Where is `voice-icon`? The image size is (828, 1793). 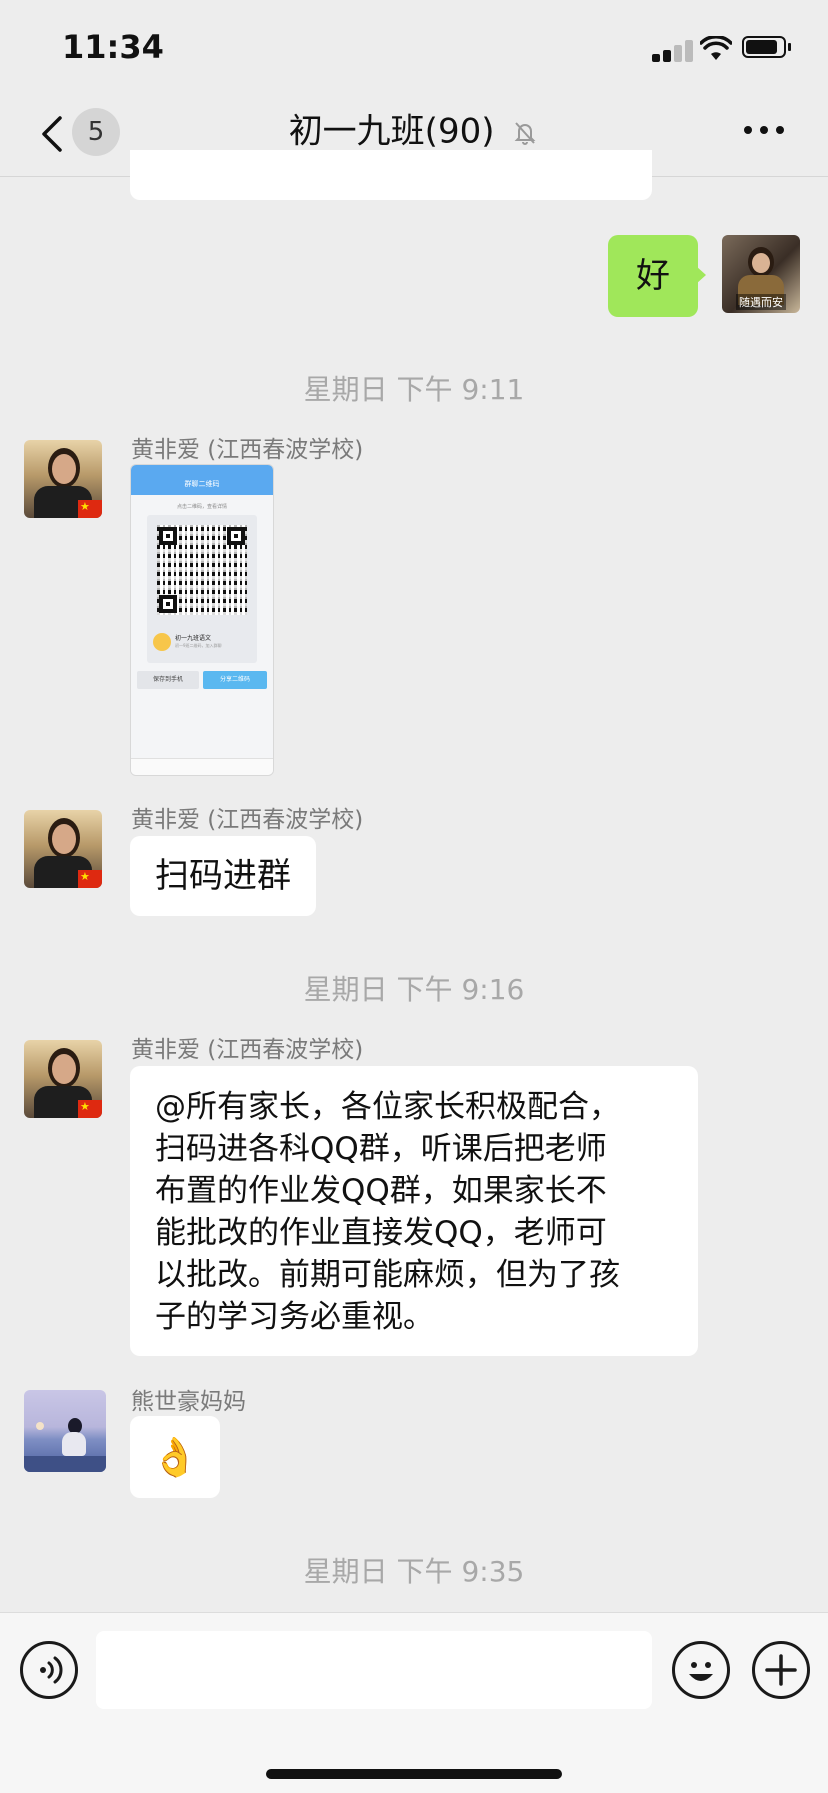 voice-icon is located at coordinates (51, 1670).